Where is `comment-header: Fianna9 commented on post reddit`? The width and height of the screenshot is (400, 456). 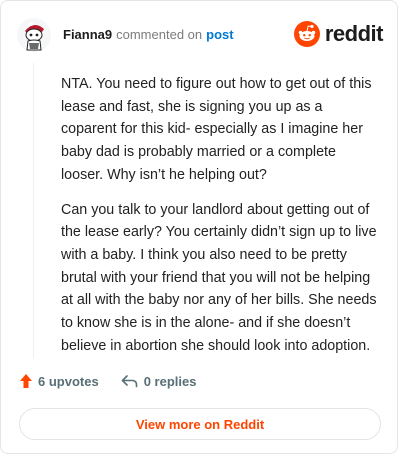
comment-header: Fianna9 commented on post reddit is located at coordinates (200, 35).